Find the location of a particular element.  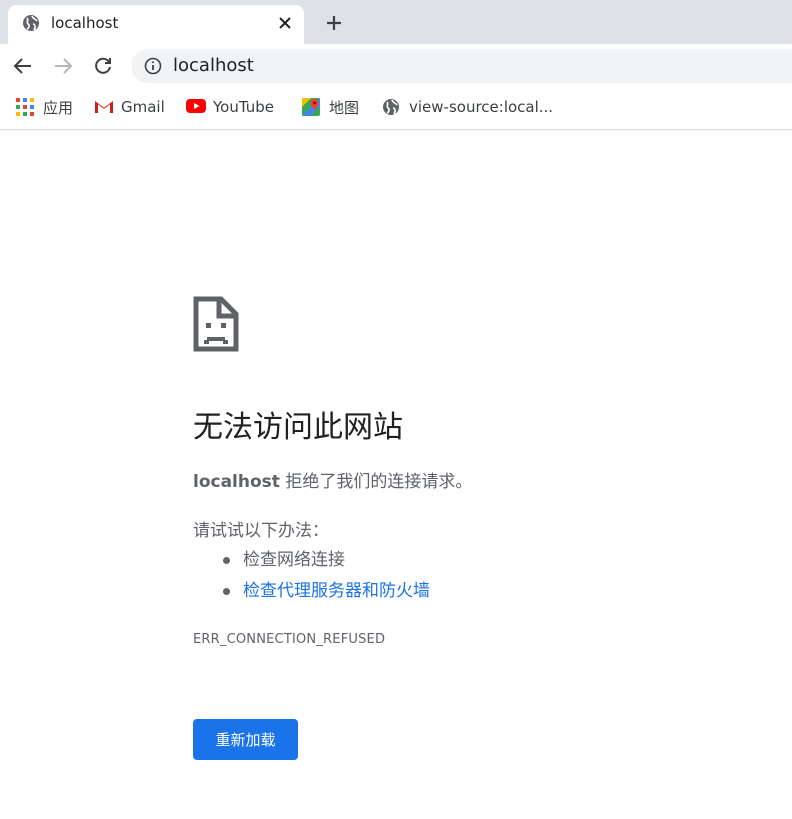

youtube-icon is located at coordinates (196, 107).